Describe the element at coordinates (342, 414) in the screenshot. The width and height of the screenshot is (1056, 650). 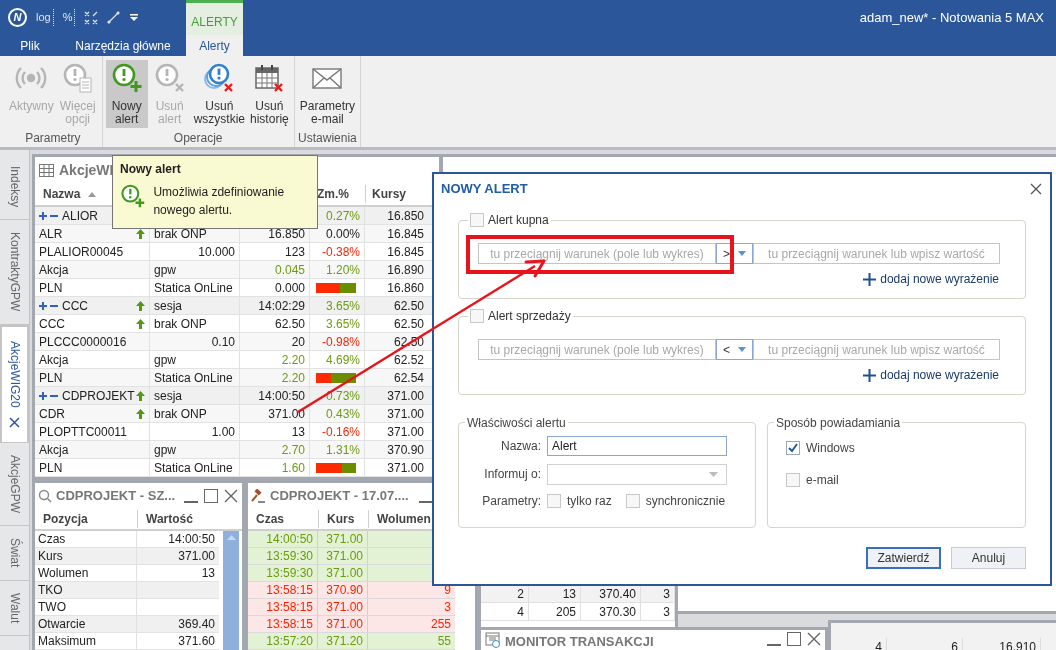
I see `change-cell-text: 0.43%` at that location.